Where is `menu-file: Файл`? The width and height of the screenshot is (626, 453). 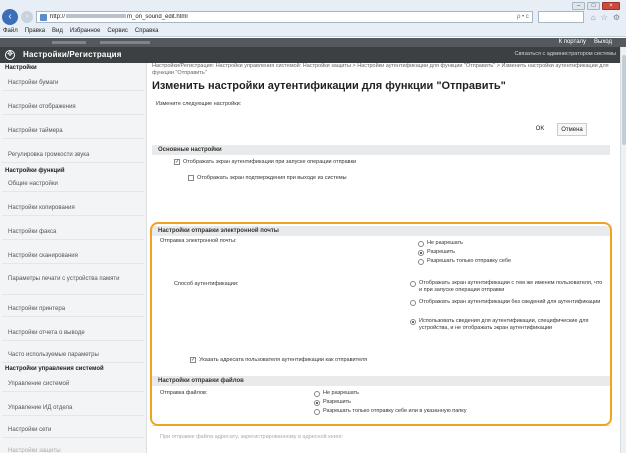
menu-file: Файл is located at coordinates (10, 31).